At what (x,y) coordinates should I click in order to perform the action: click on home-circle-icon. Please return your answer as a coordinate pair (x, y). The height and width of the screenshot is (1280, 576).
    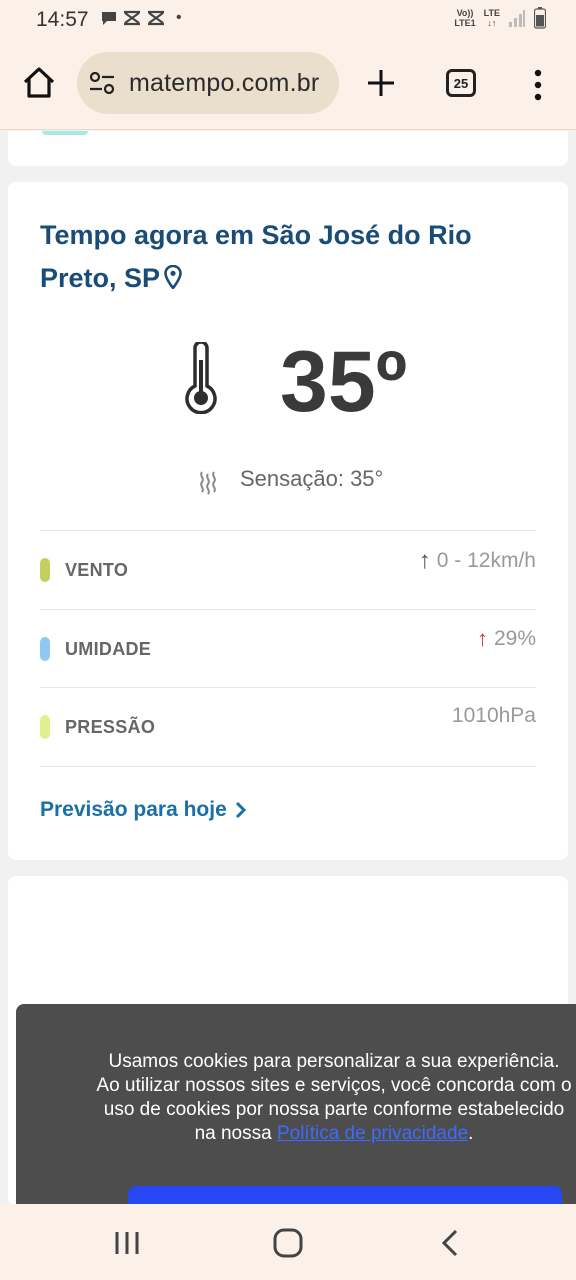
    Looking at the image, I should click on (288, 1243).